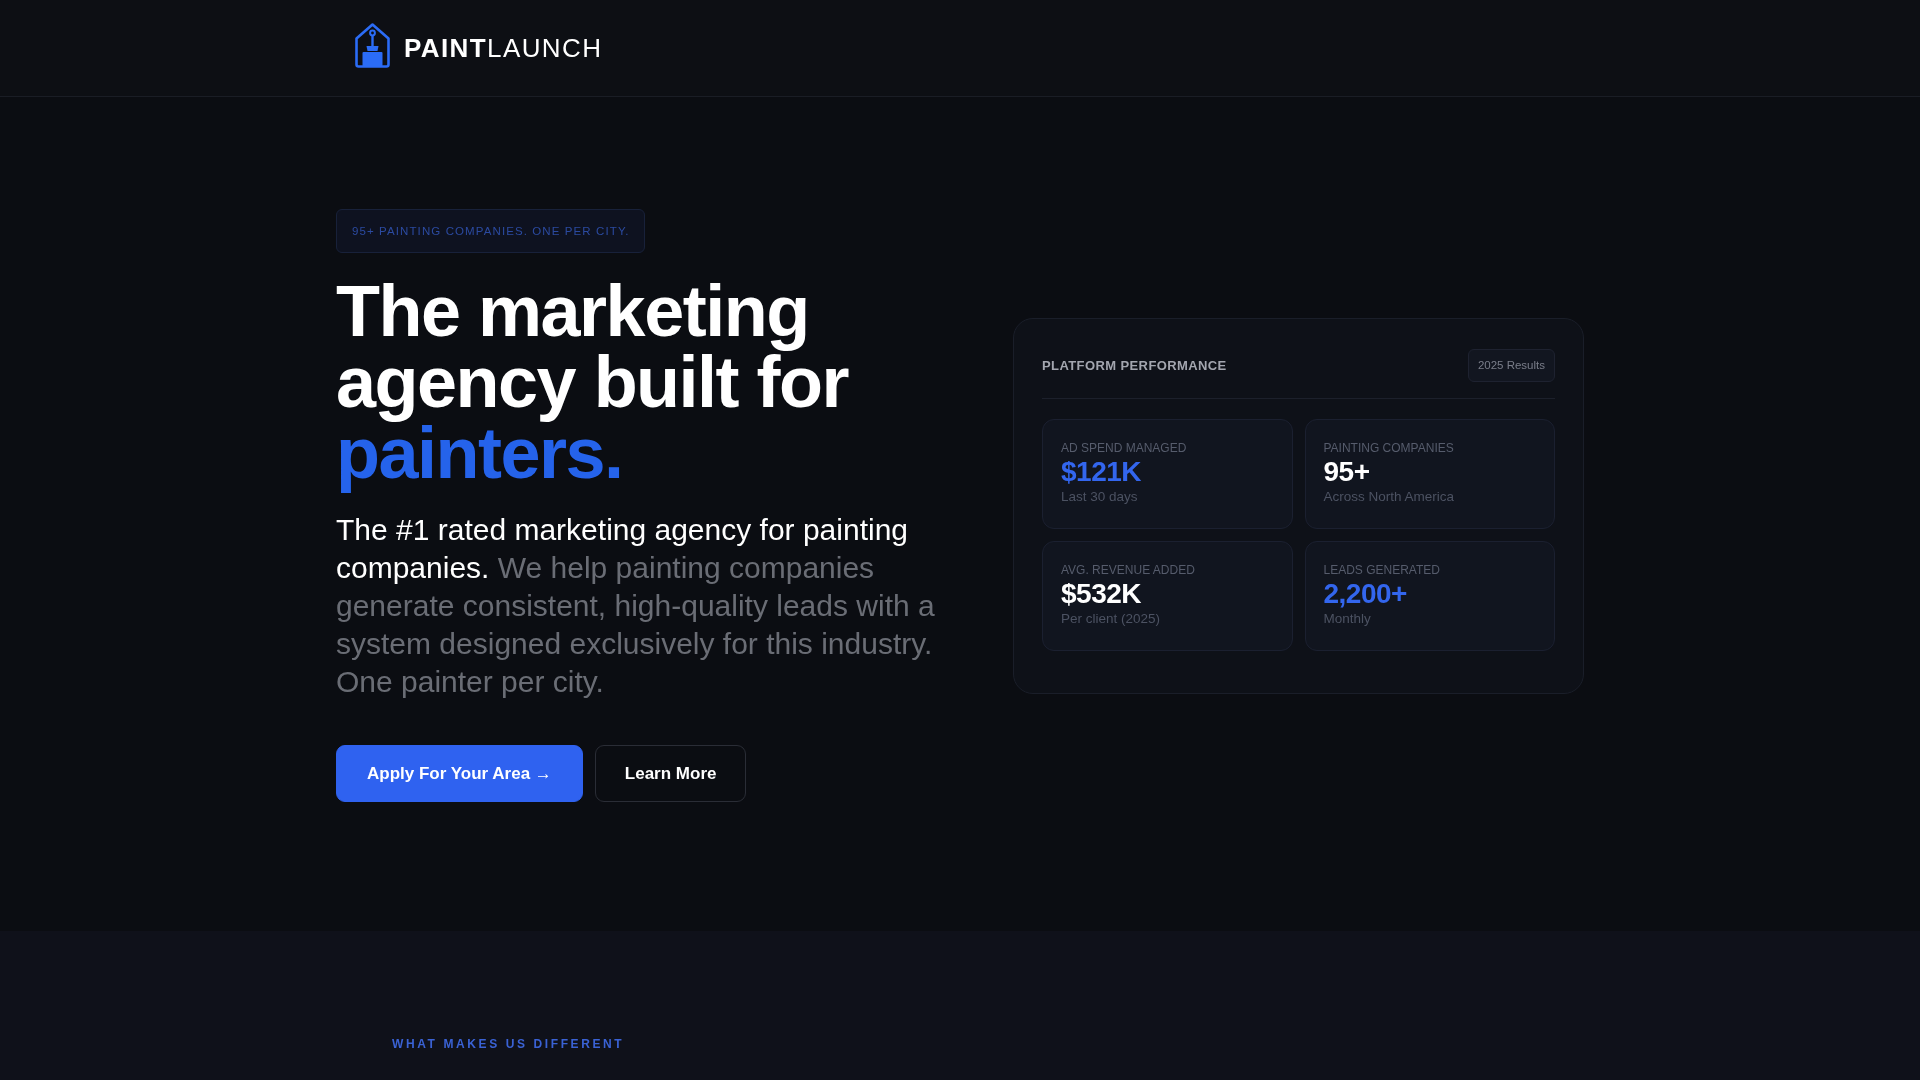 Image resolution: width=1920 pixels, height=1080 pixels. What do you see at coordinates (1101, 471) in the screenshot?
I see `stat-value: $121K` at bounding box center [1101, 471].